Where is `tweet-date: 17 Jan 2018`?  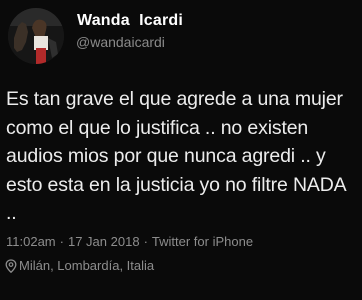
tweet-date: 17 Jan 2018 is located at coordinates (104, 241).